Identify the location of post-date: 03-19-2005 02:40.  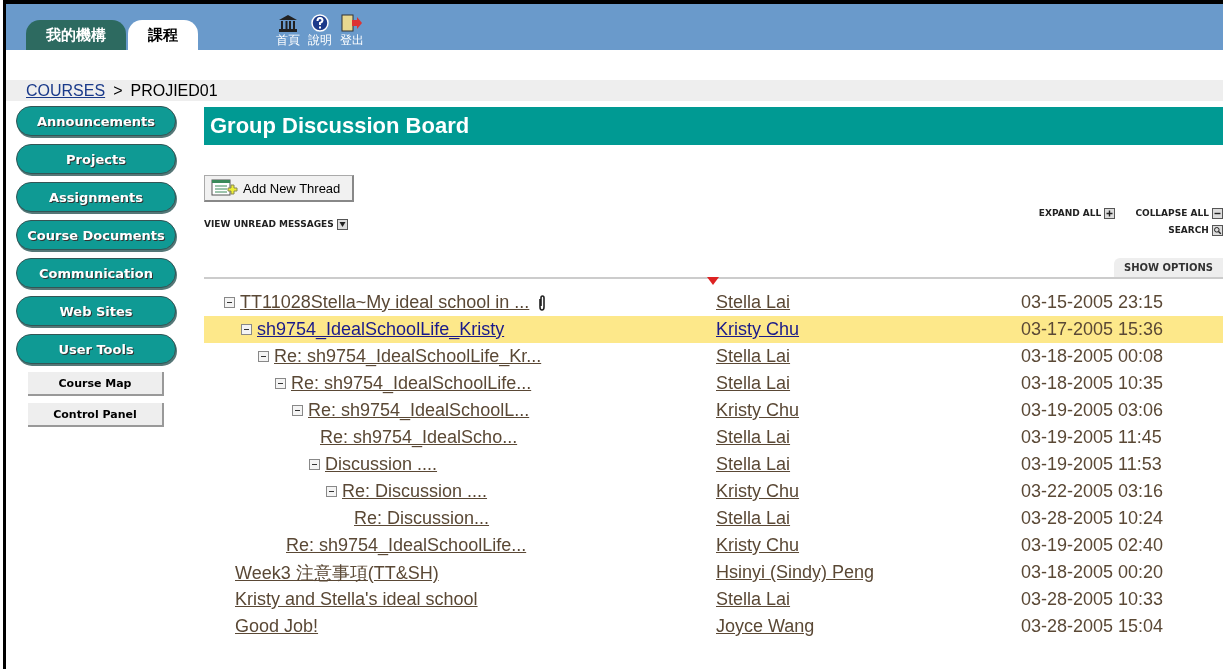
(1092, 545).